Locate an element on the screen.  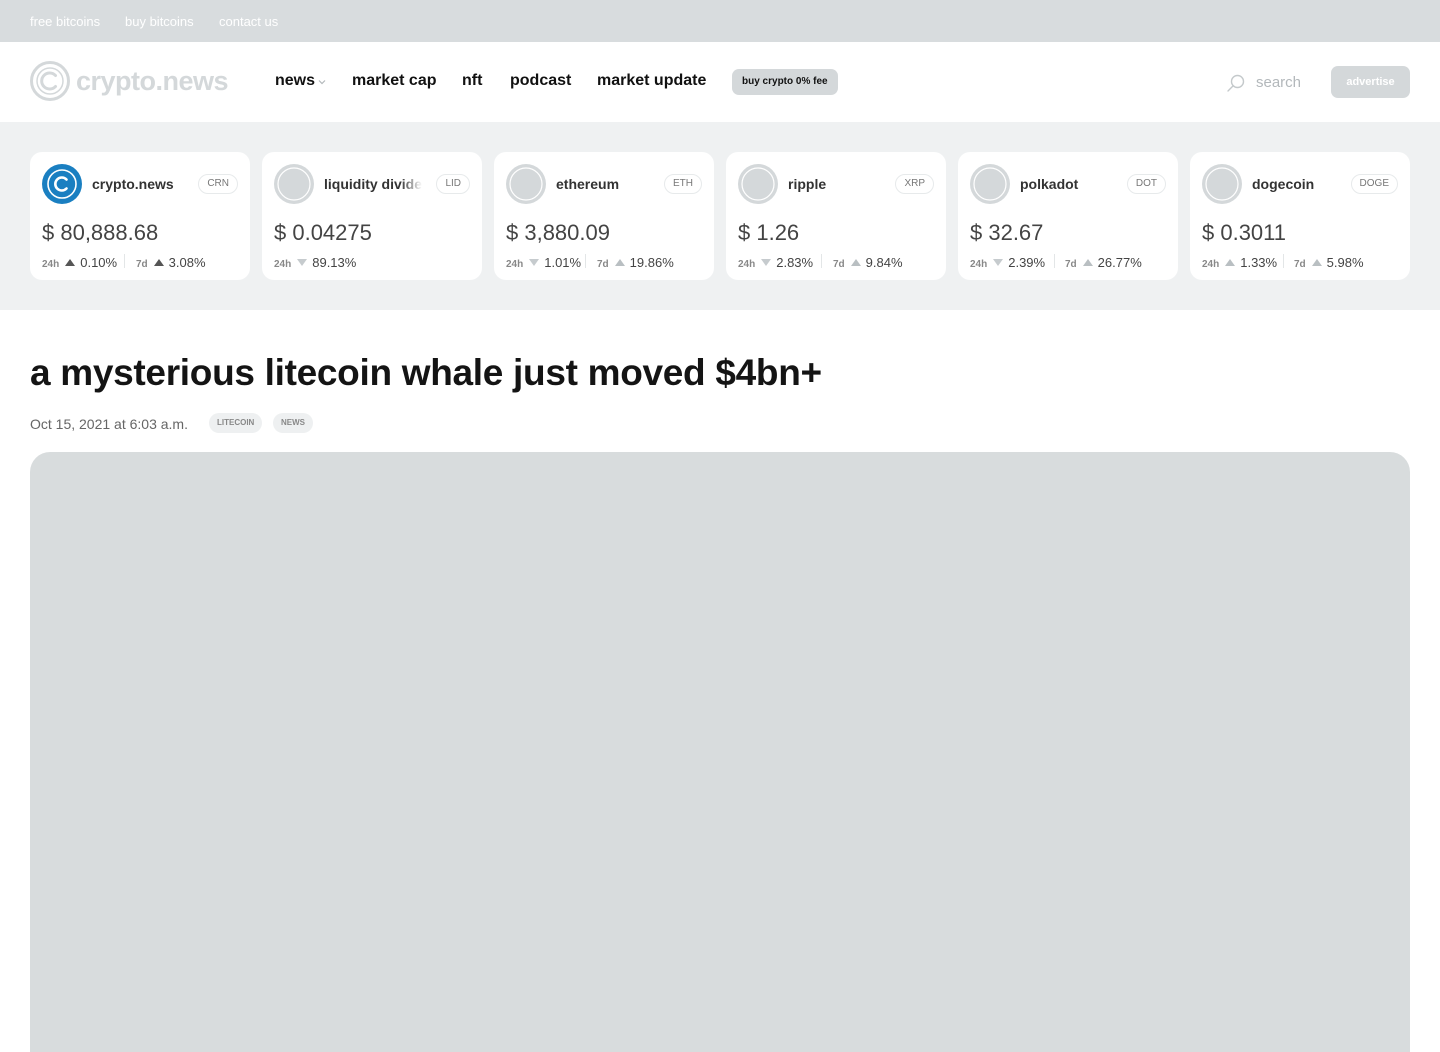
change-7d: 7d 19.86% is located at coordinates (635, 262).